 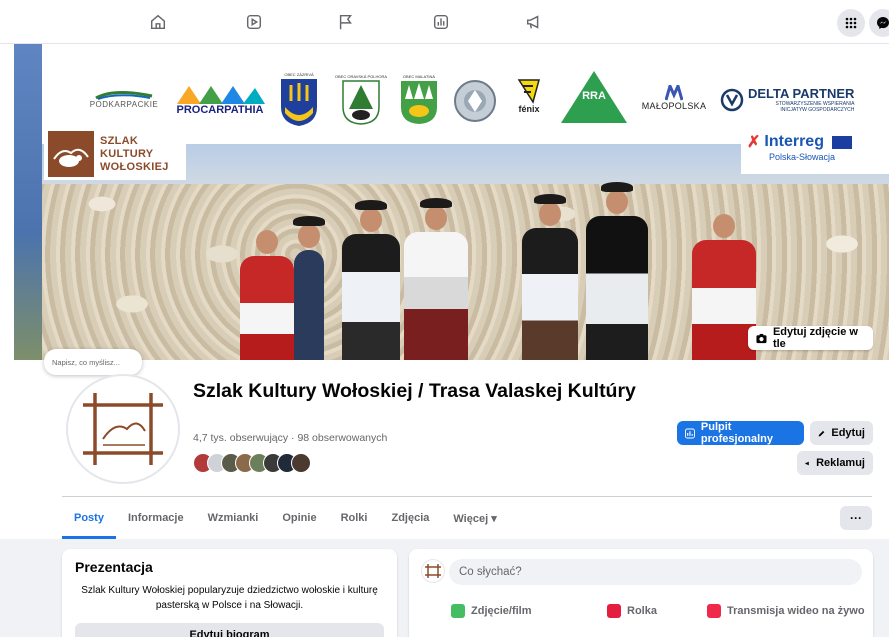 I want to click on edit-cover-label: Edytuj zdjęcie w tle, so click(x=815, y=338).